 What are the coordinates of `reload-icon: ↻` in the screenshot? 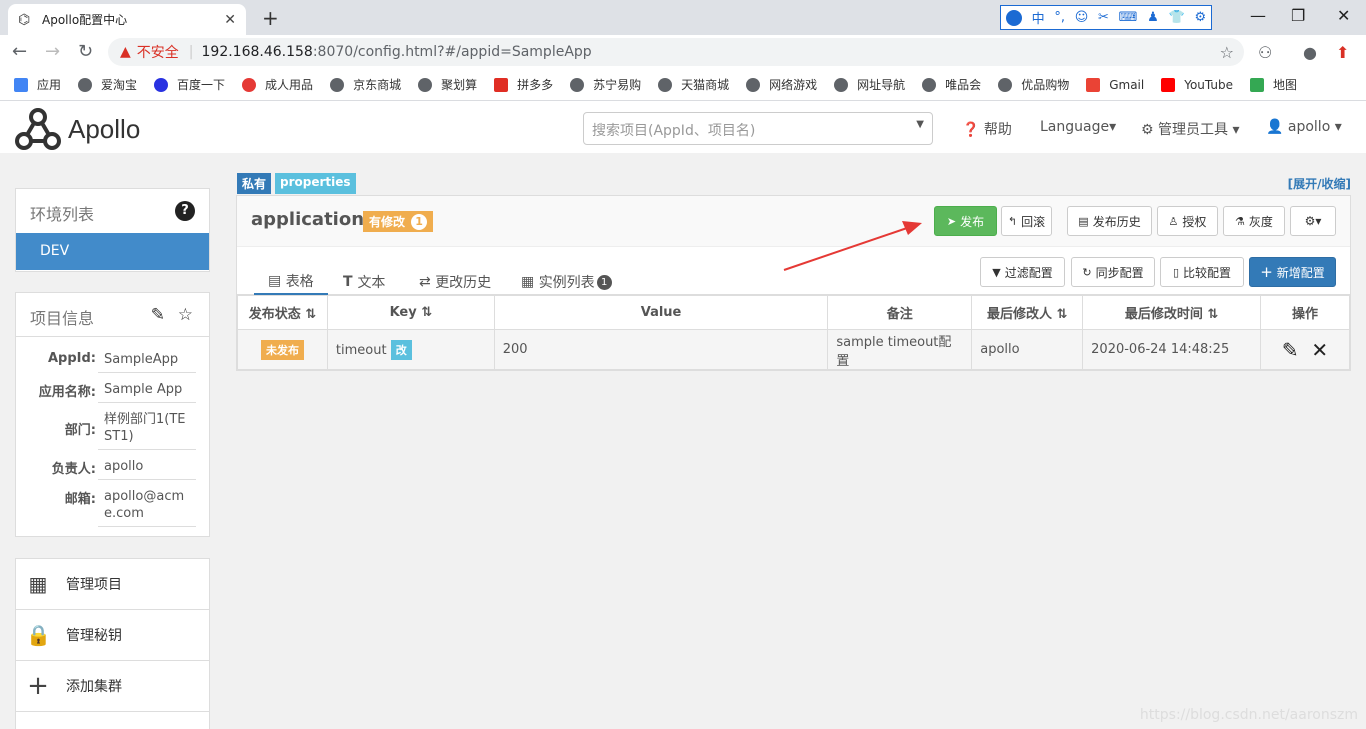 It's located at (85, 51).